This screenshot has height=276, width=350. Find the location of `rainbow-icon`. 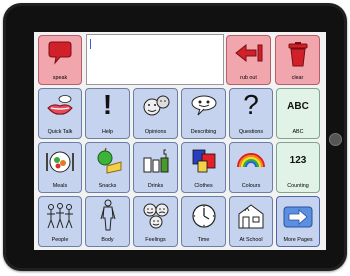

rainbow-icon is located at coordinates (251, 160).